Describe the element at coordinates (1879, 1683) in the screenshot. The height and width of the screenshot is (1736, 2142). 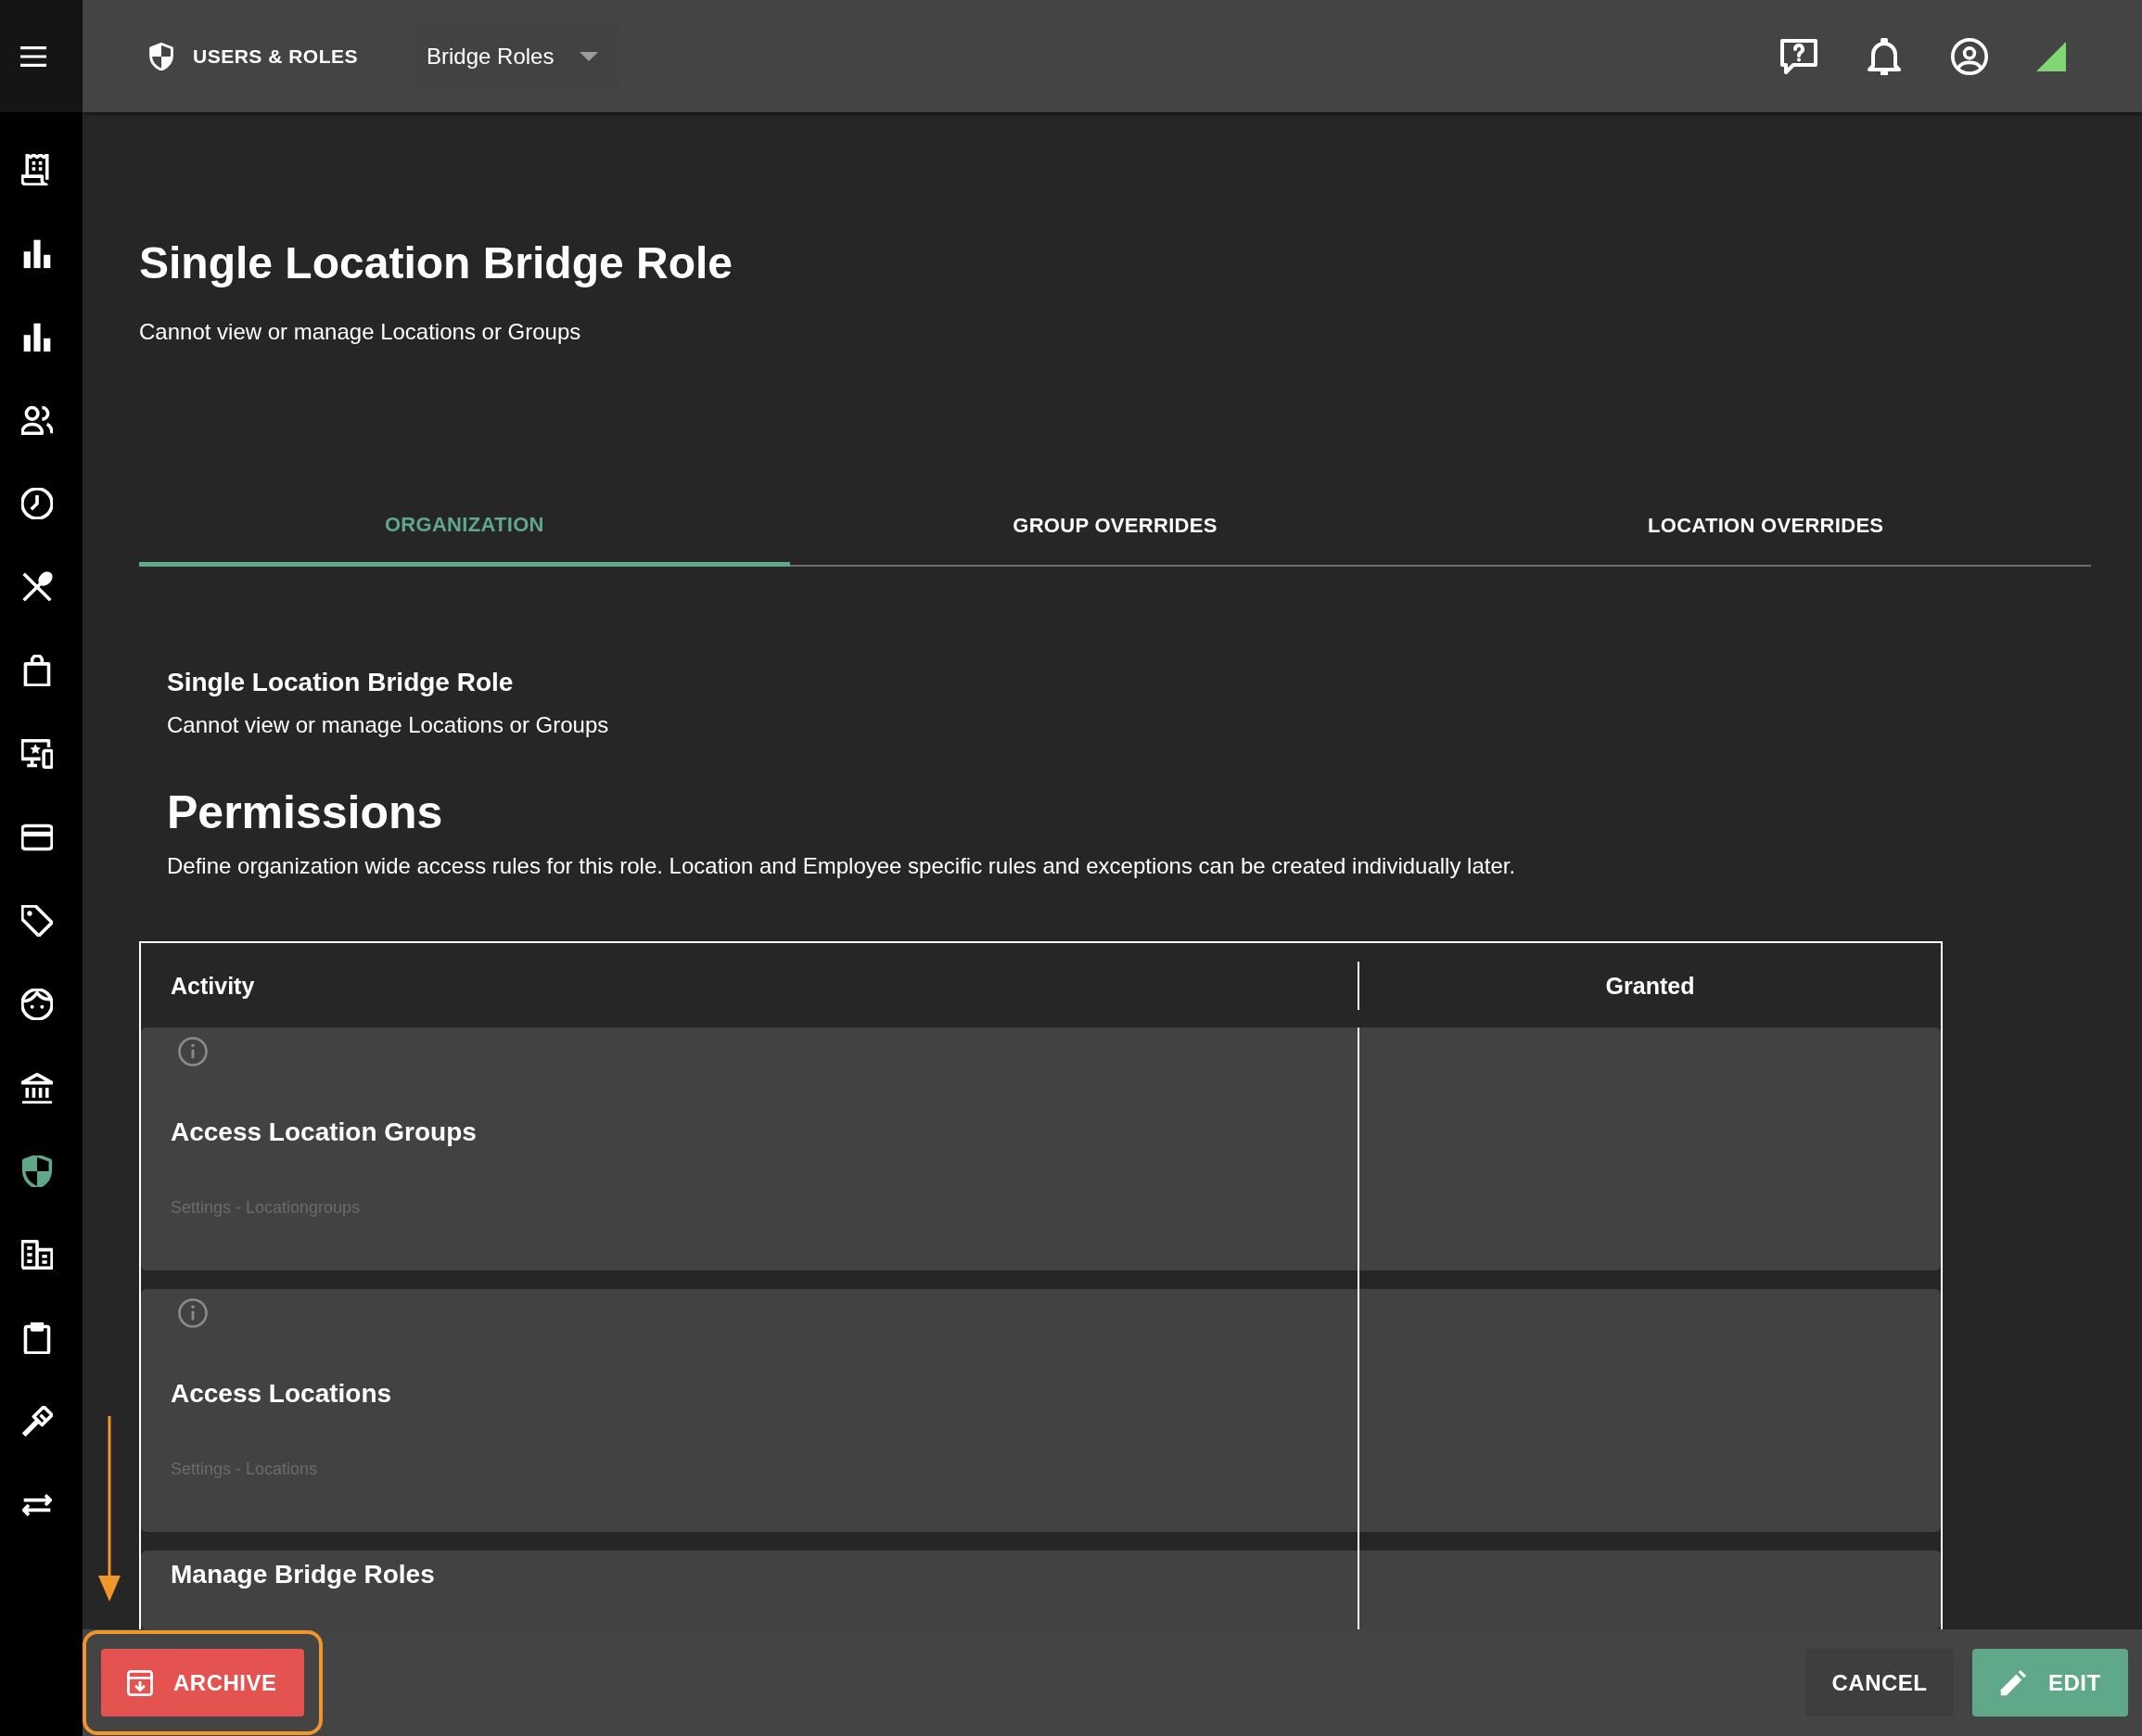
I see `cancel-button: CANCEL` at that location.